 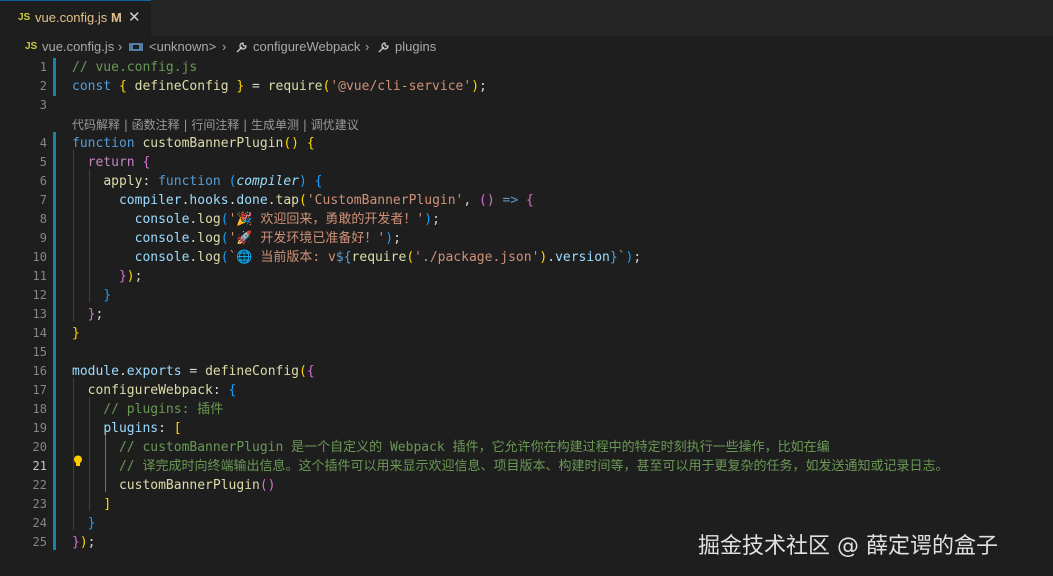 What do you see at coordinates (182, 46) in the screenshot?
I see `breadcrumb-unknown: <unknown>` at bounding box center [182, 46].